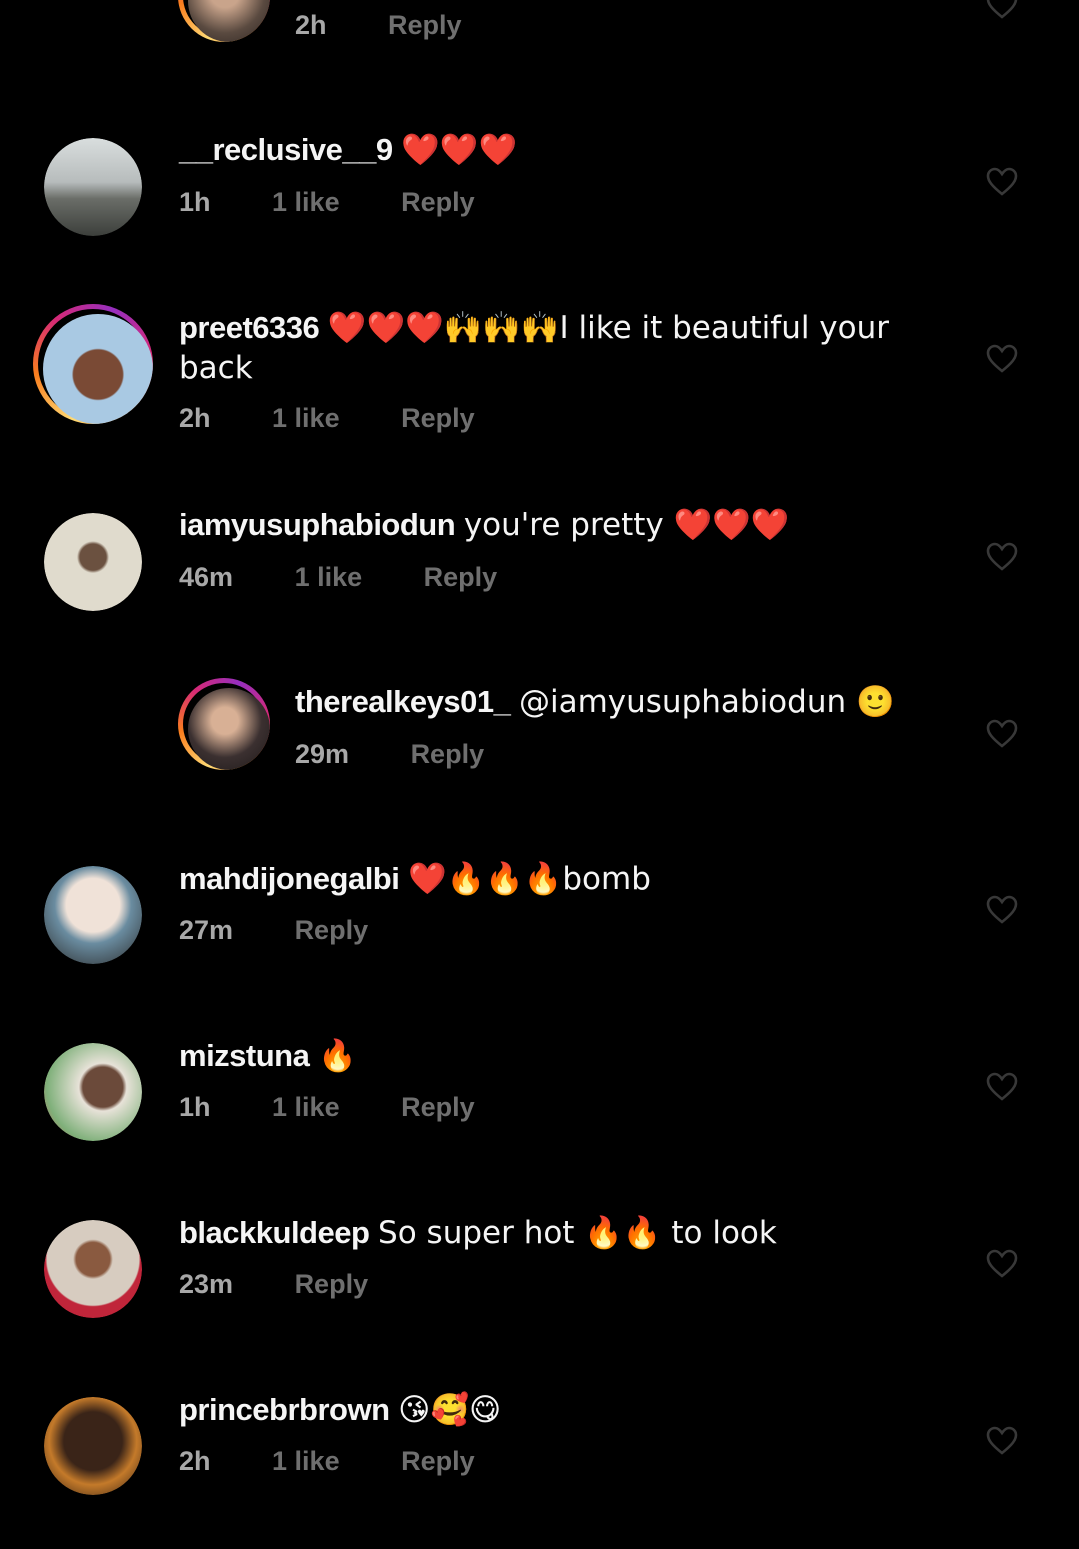 Image resolution: width=1079 pixels, height=1549 pixels. What do you see at coordinates (206, 577) in the screenshot?
I see `comment-time: 46m` at bounding box center [206, 577].